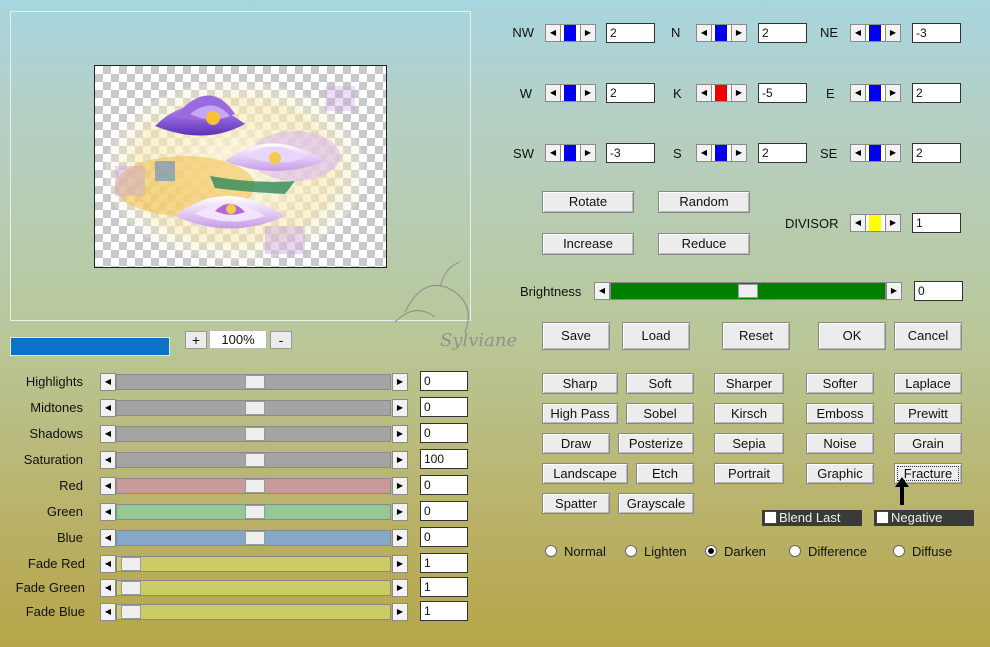 Image resolution: width=990 pixels, height=647 pixels. I want to click on mode-darken-radio, so click(711, 551).